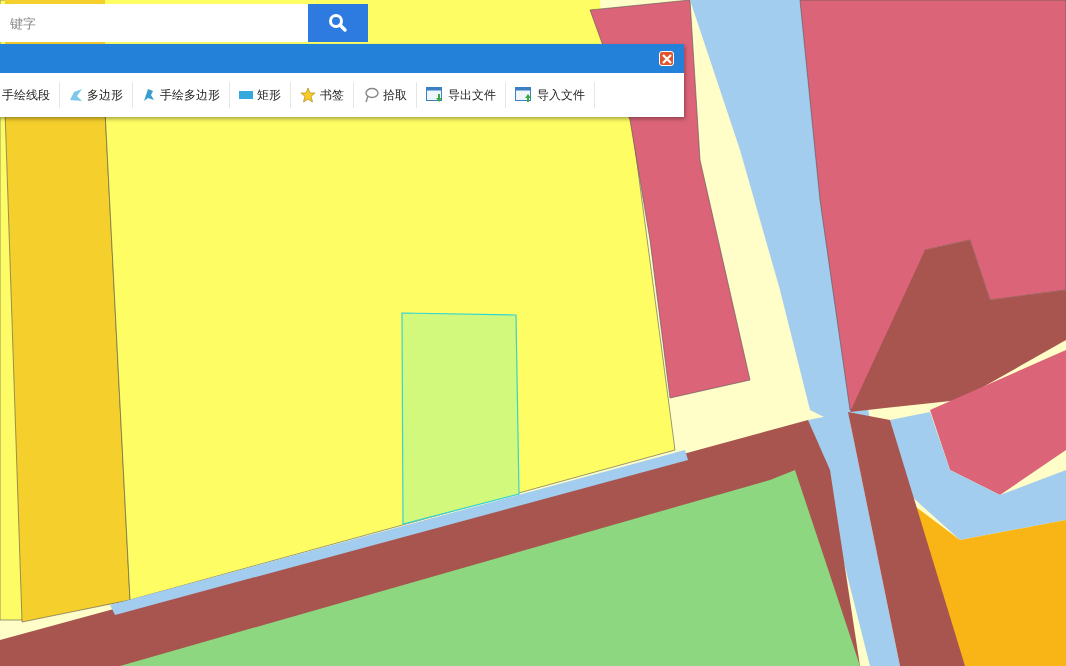  What do you see at coordinates (246, 95) in the screenshot?
I see `rectangle-icon` at bounding box center [246, 95].